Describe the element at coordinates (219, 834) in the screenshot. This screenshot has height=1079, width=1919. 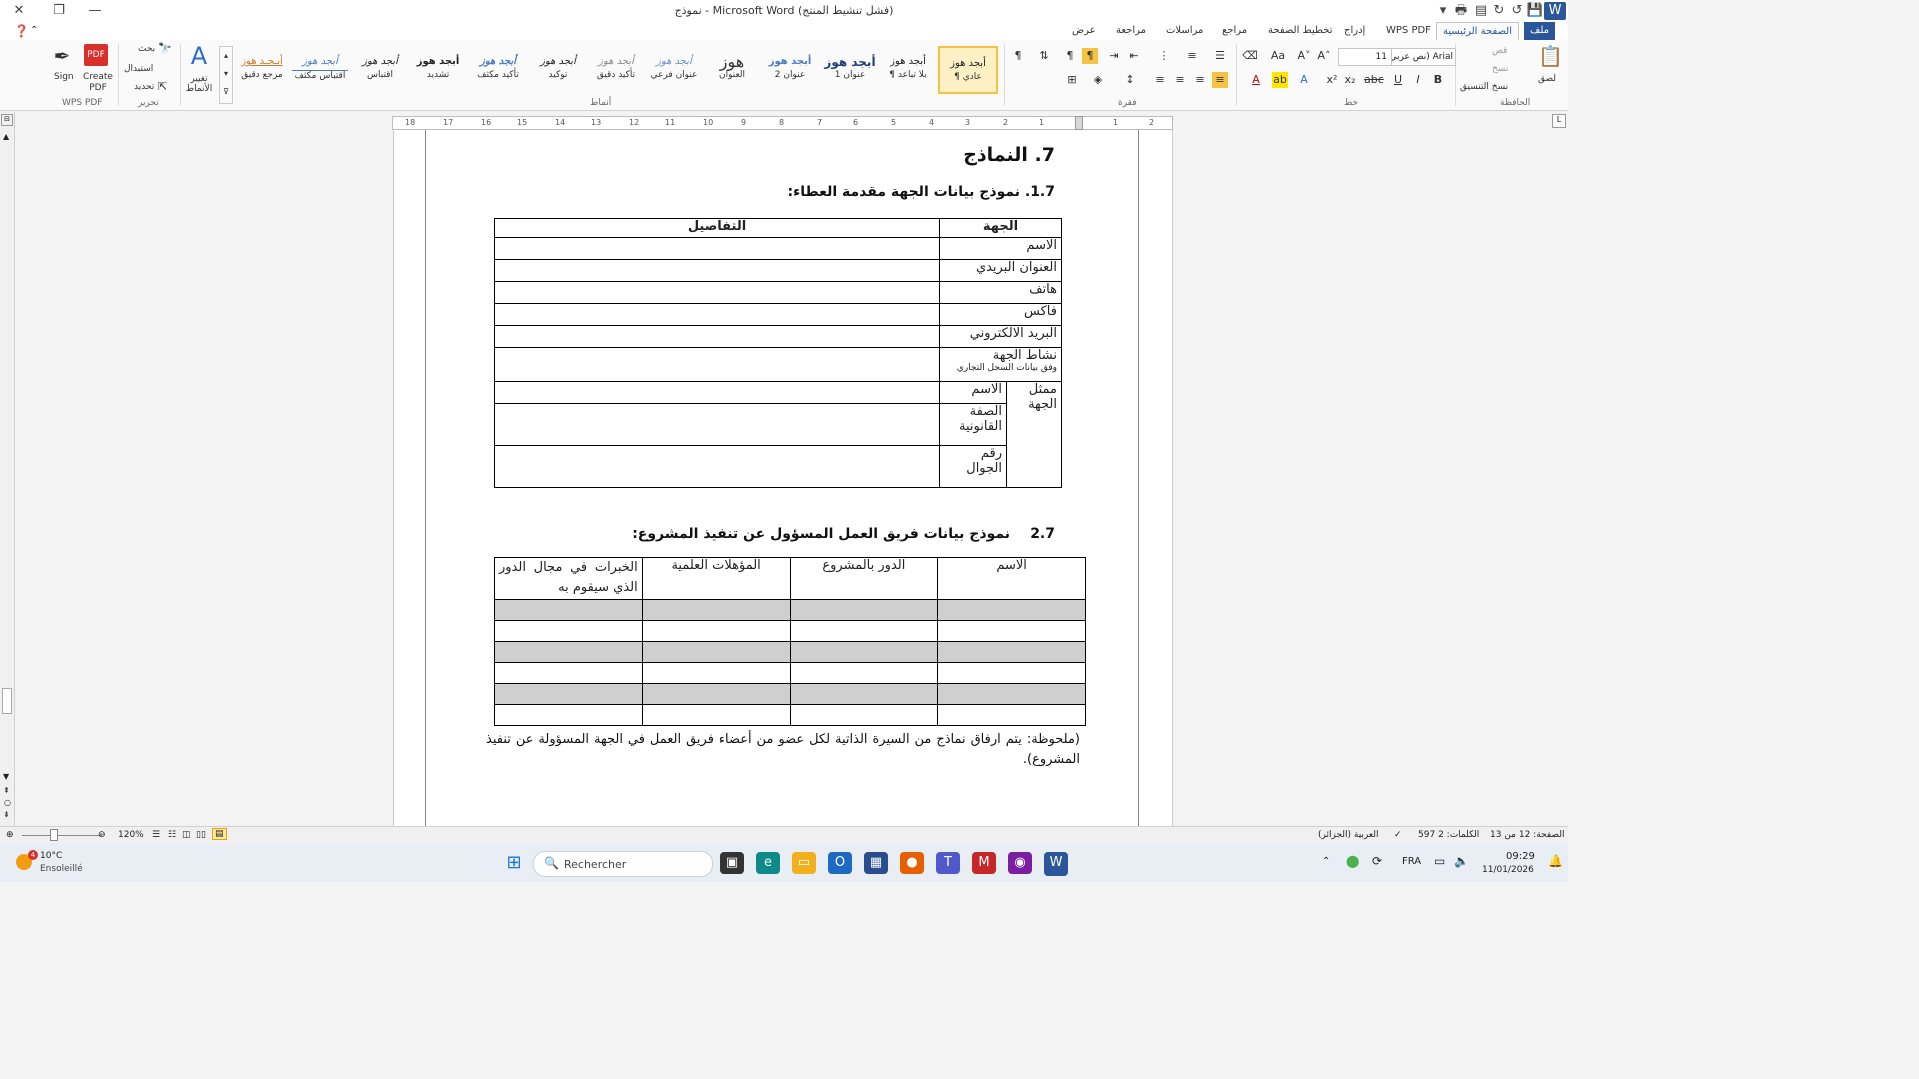
I see `view-print-icon: ▤` at that location.